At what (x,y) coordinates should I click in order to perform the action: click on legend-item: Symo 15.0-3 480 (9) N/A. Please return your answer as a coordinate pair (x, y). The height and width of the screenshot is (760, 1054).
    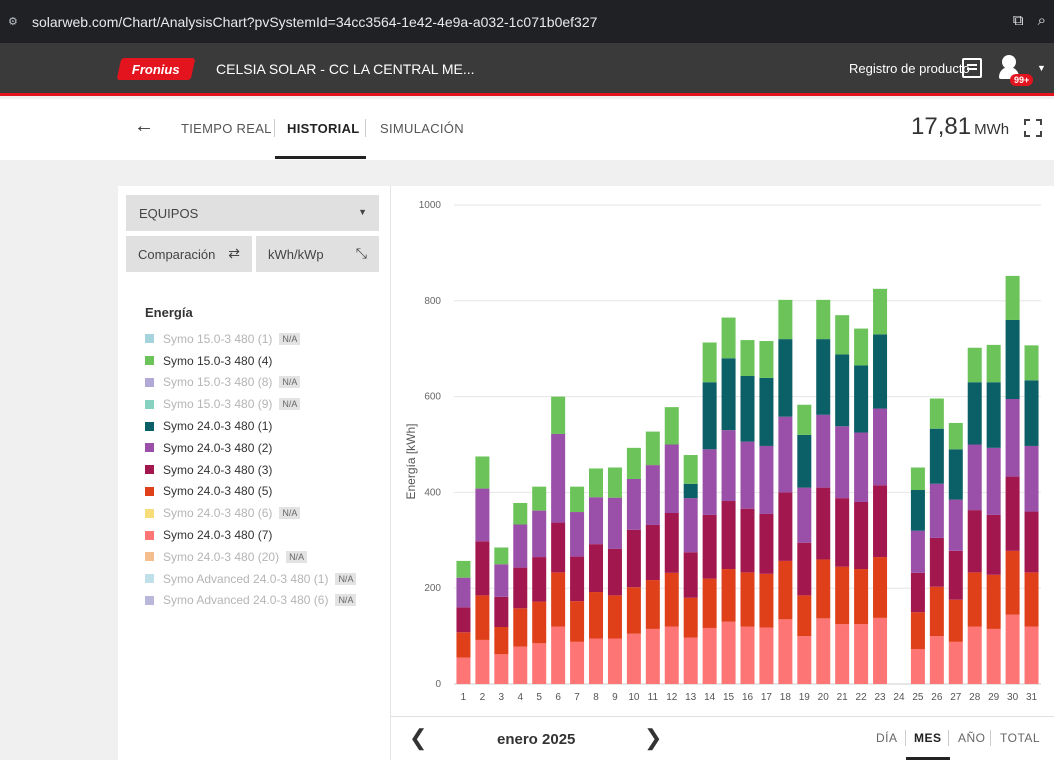
    Looking at the image, I should click on (250, 404).